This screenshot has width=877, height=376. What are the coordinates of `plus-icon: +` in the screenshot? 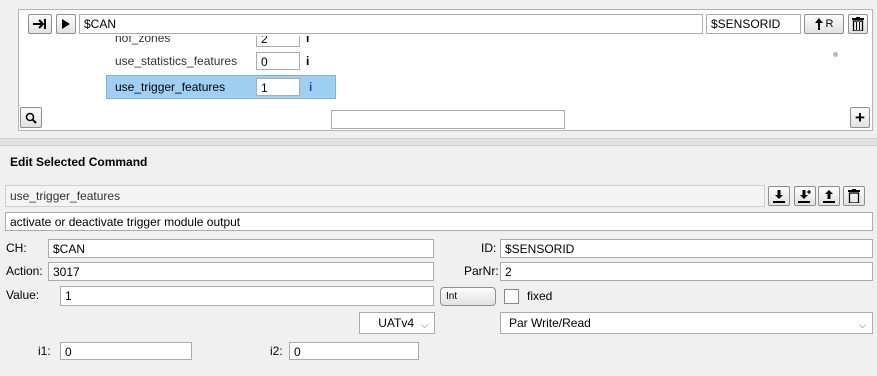 It's located at (860, 117).